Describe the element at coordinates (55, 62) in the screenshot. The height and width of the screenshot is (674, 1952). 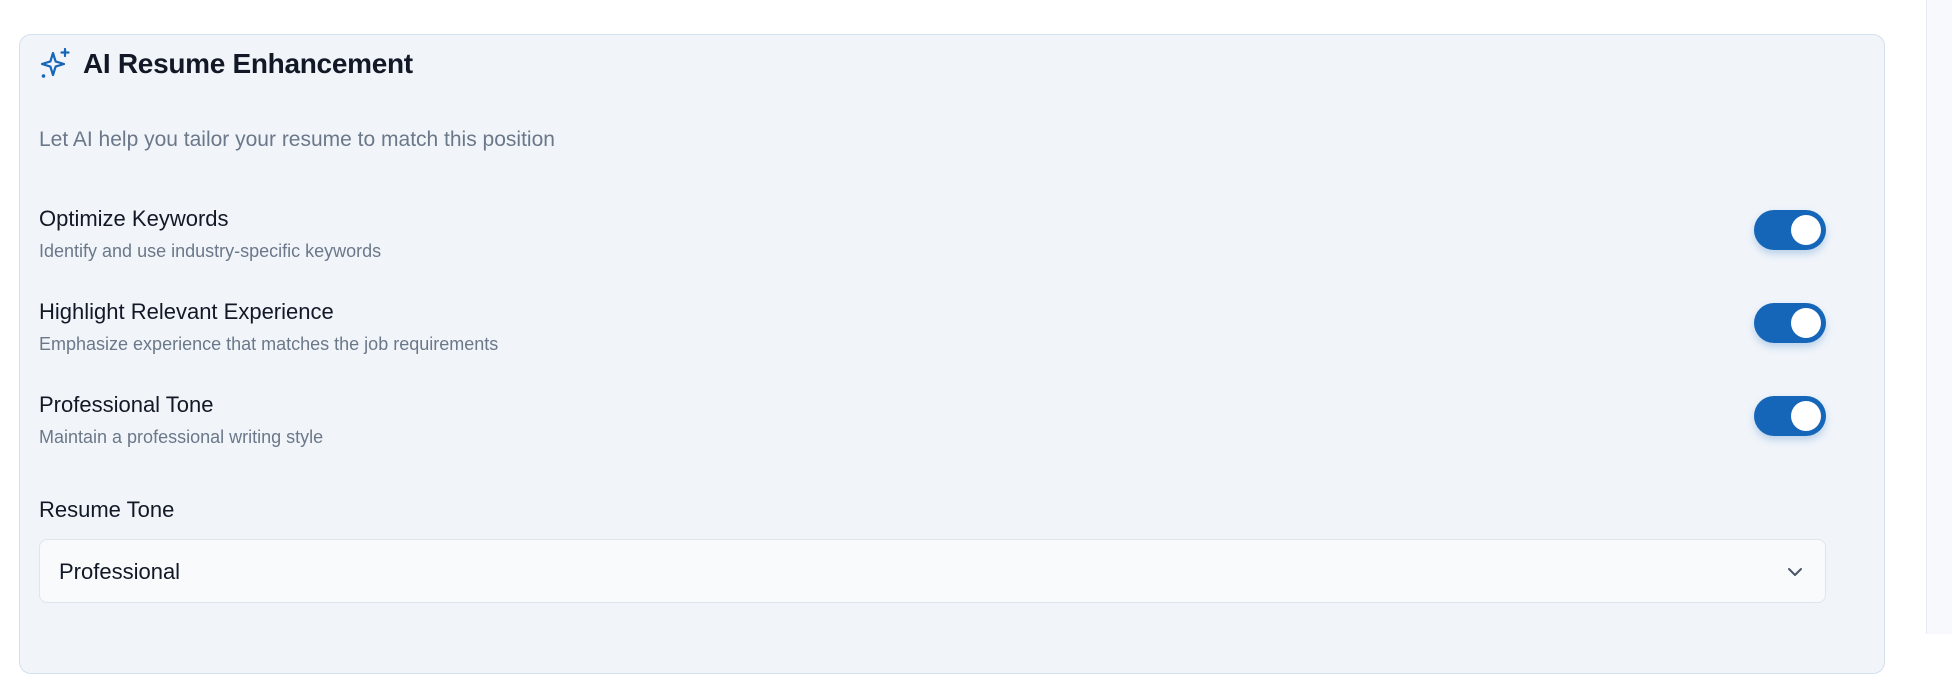
I see `sparkle-icon` at that location.